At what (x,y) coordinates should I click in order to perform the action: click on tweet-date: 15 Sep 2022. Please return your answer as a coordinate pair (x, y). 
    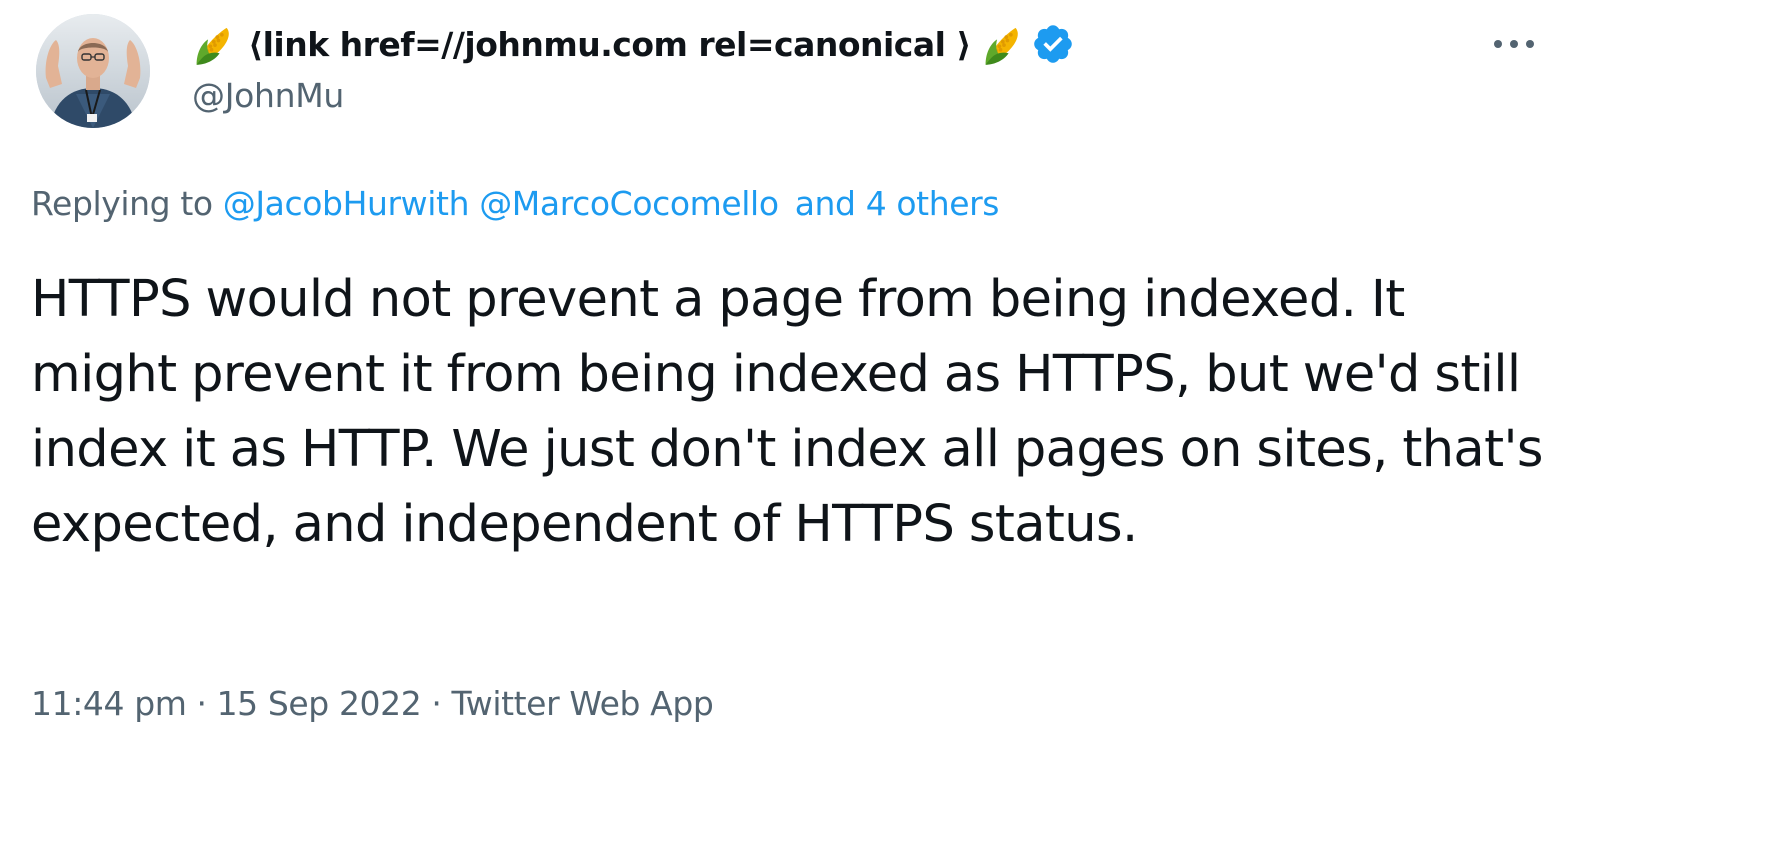
    Looking at the image, I should click on (319, 703).